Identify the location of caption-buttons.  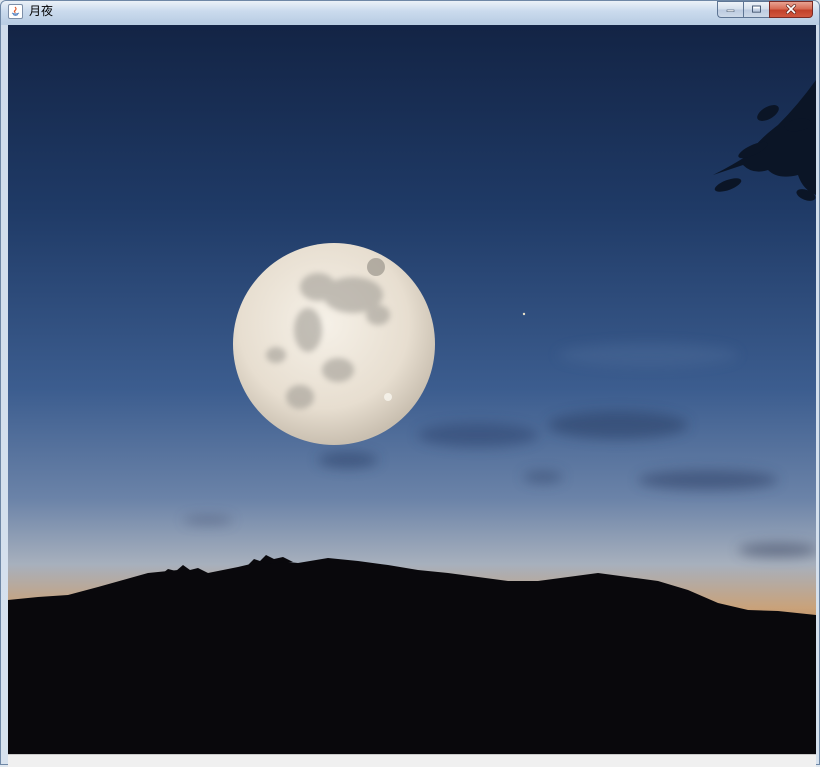
(765, 9).